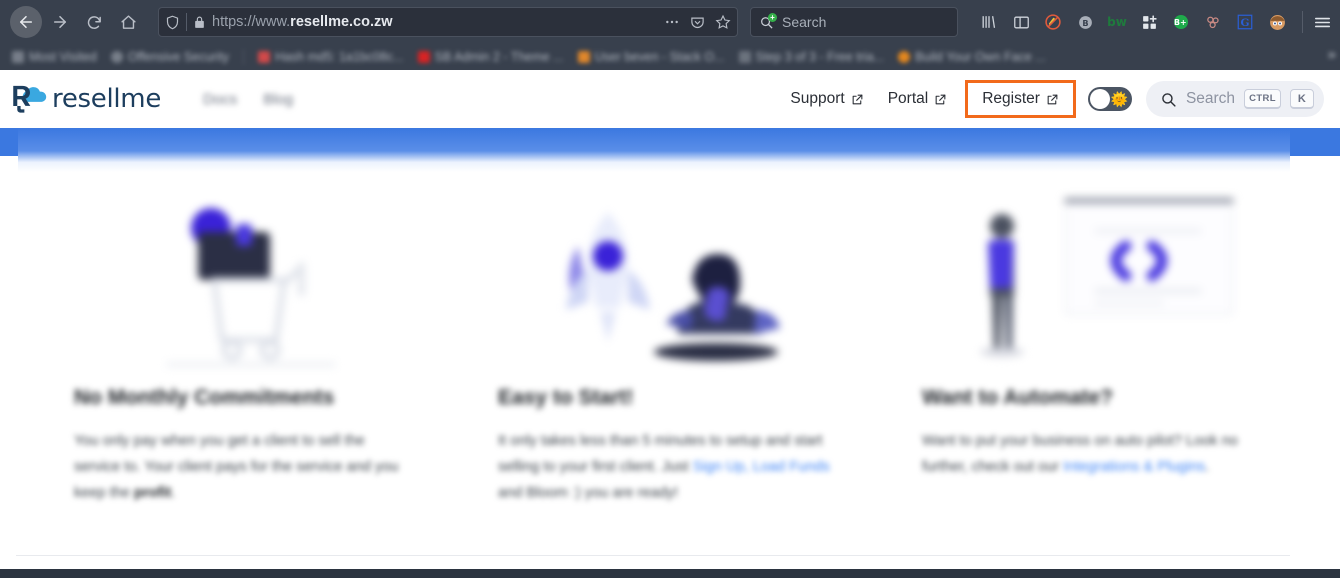 The height and width of the screenshot is (578, 1340). What do you see at coordinates (723, 22) in the screenshot?
I see `bookmark-star-icon` at bounding box center [723, 22].